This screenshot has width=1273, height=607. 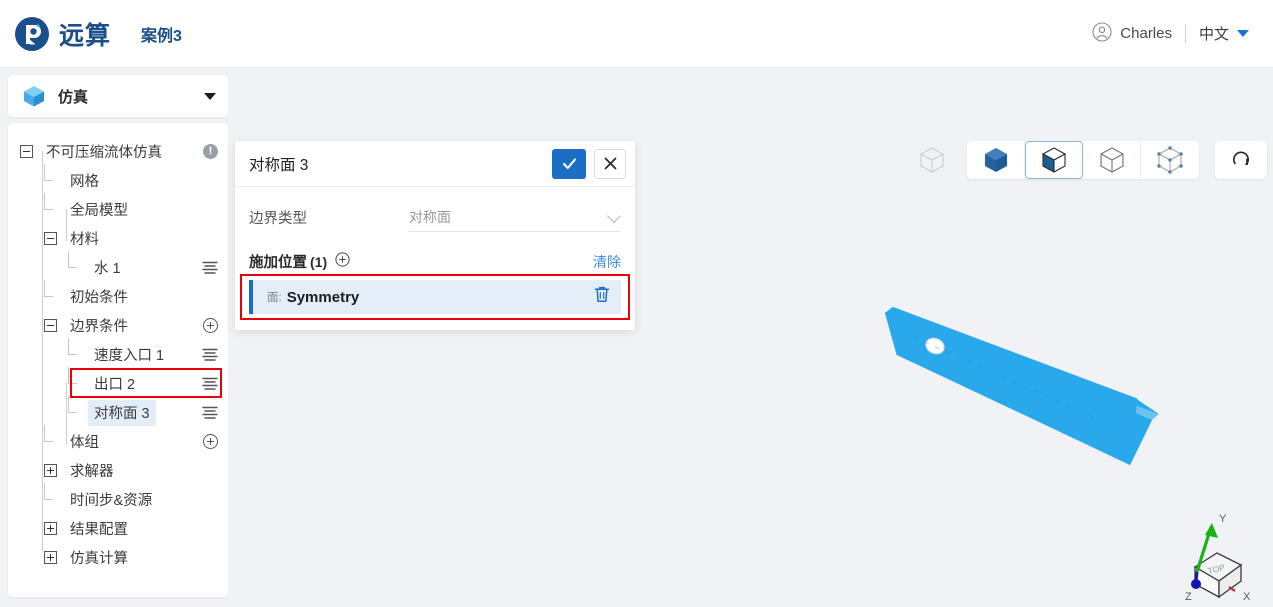 I want to click on tree-item: 全局模型, so click(x=118, y=208).